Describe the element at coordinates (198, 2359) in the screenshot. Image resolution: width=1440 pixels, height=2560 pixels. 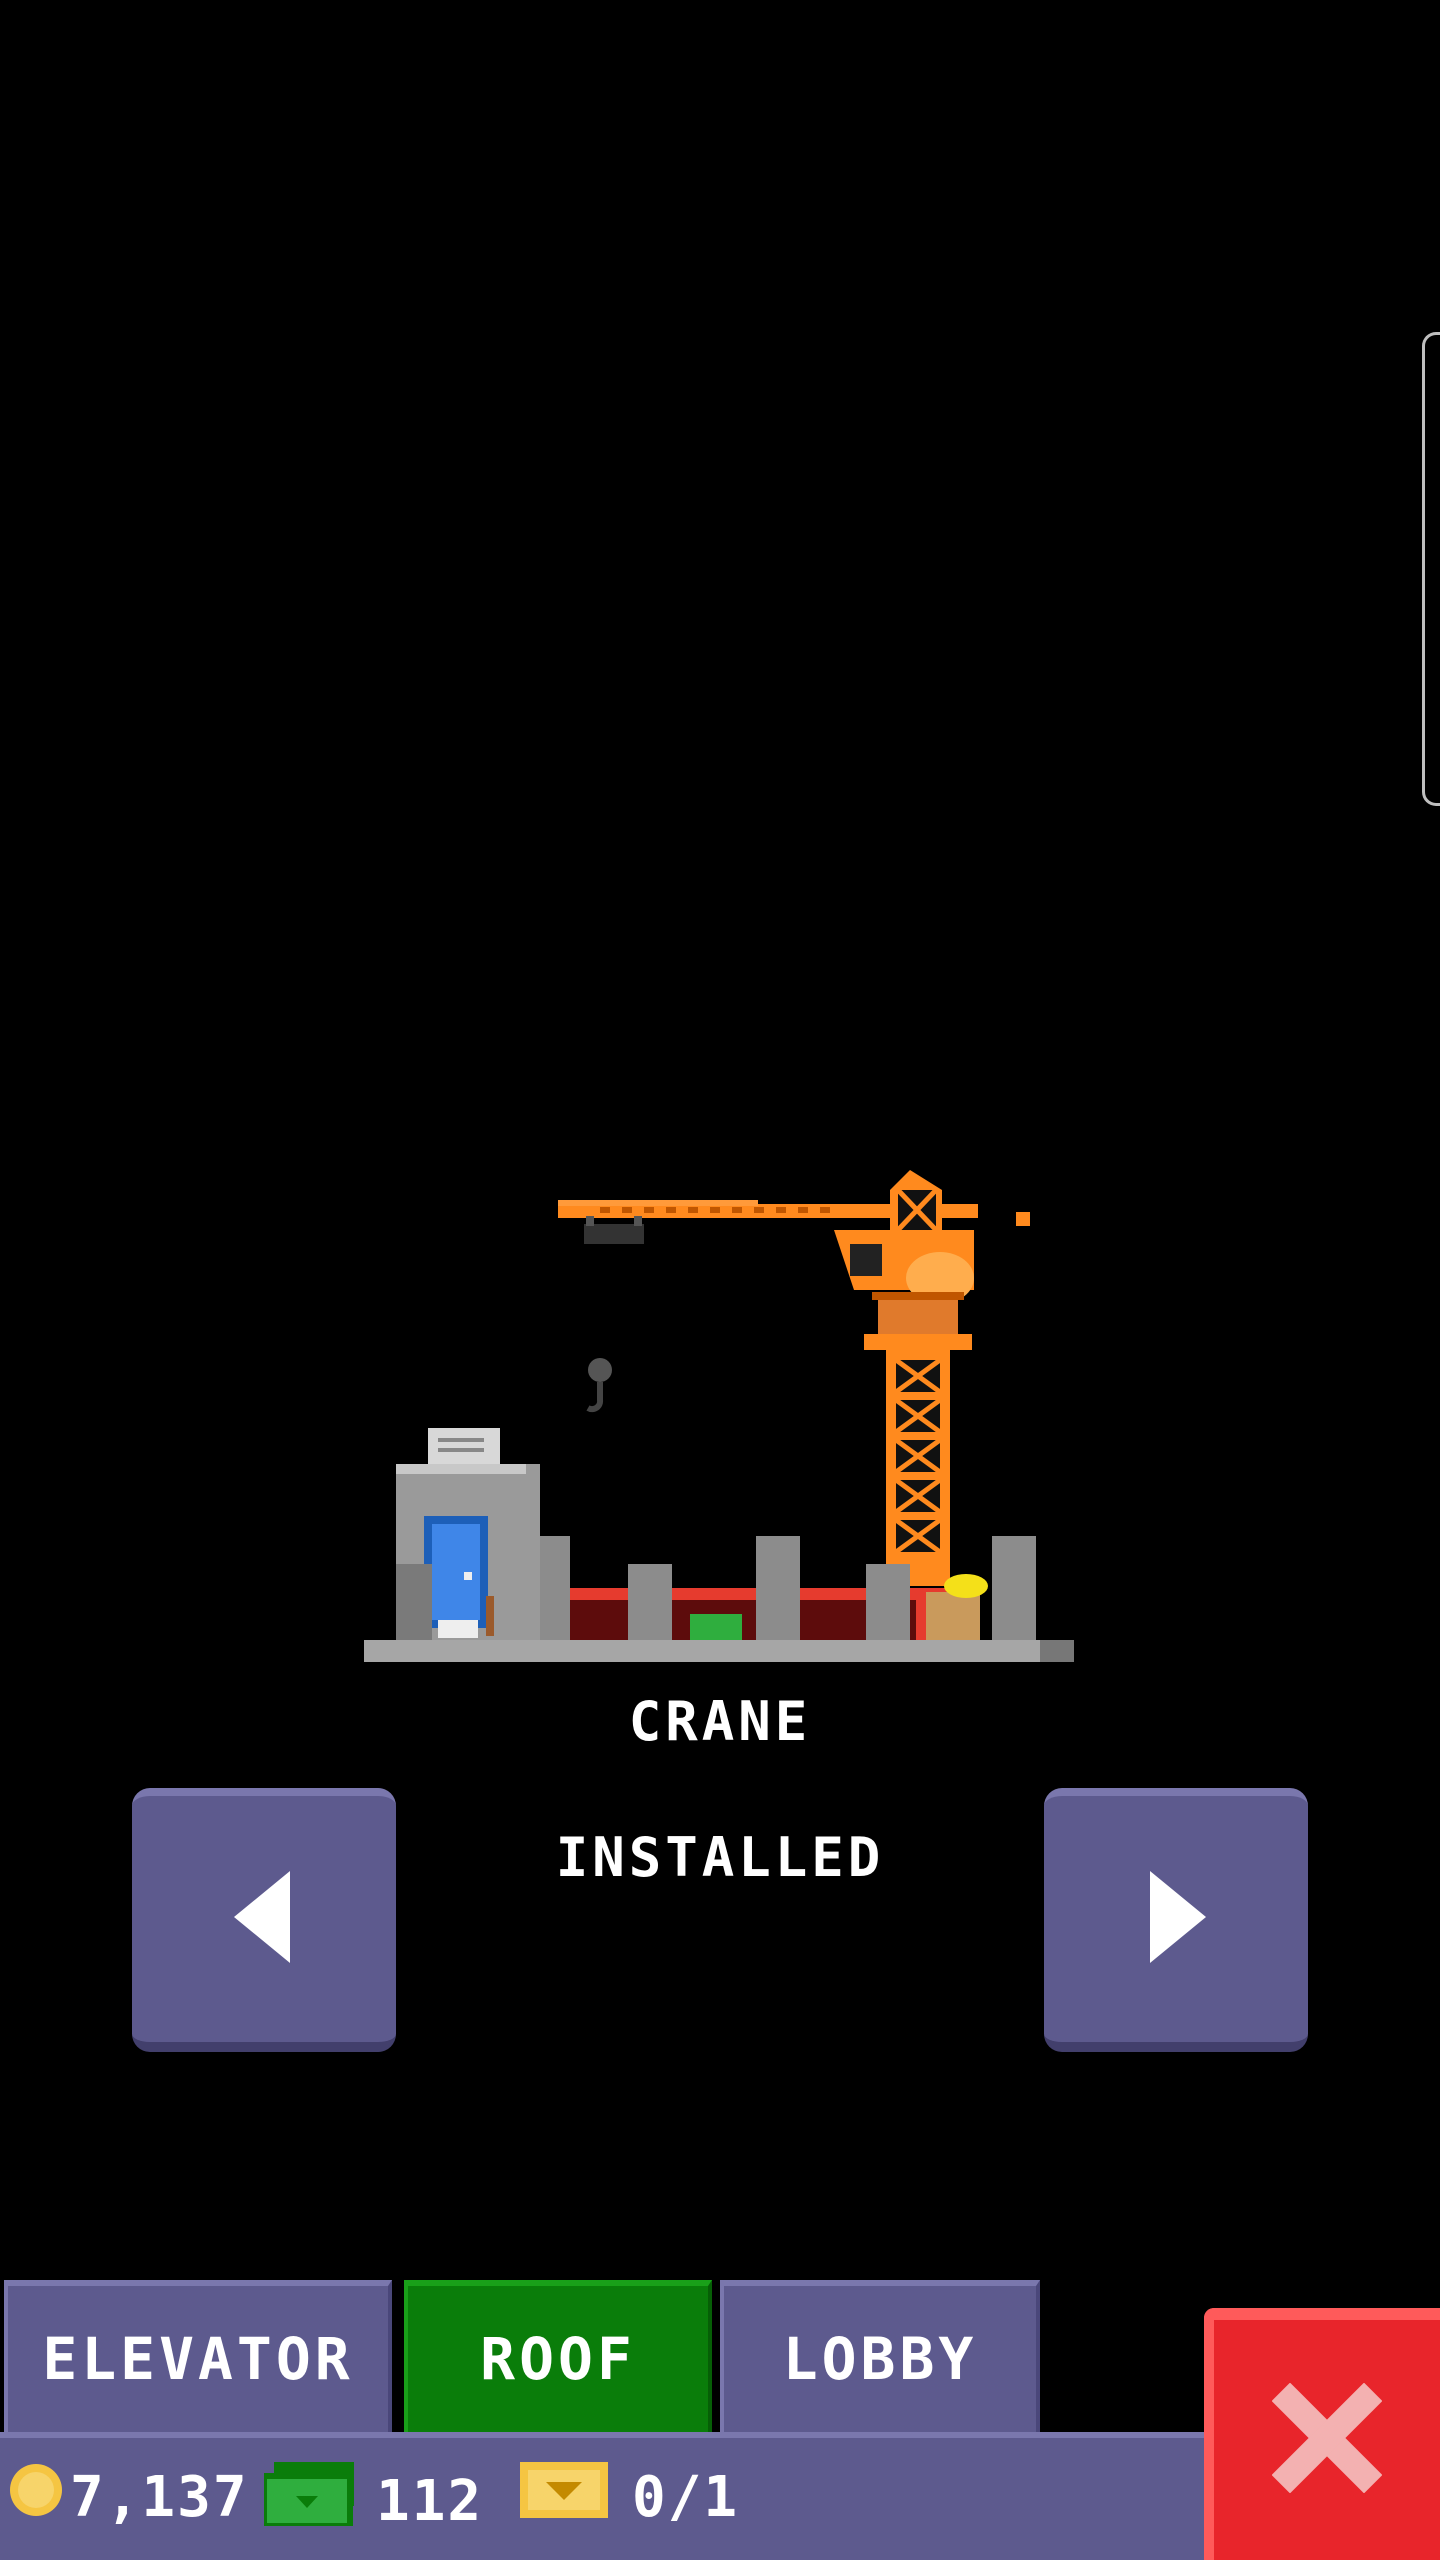
I see `tab-label: ELEVATOR` at that location.